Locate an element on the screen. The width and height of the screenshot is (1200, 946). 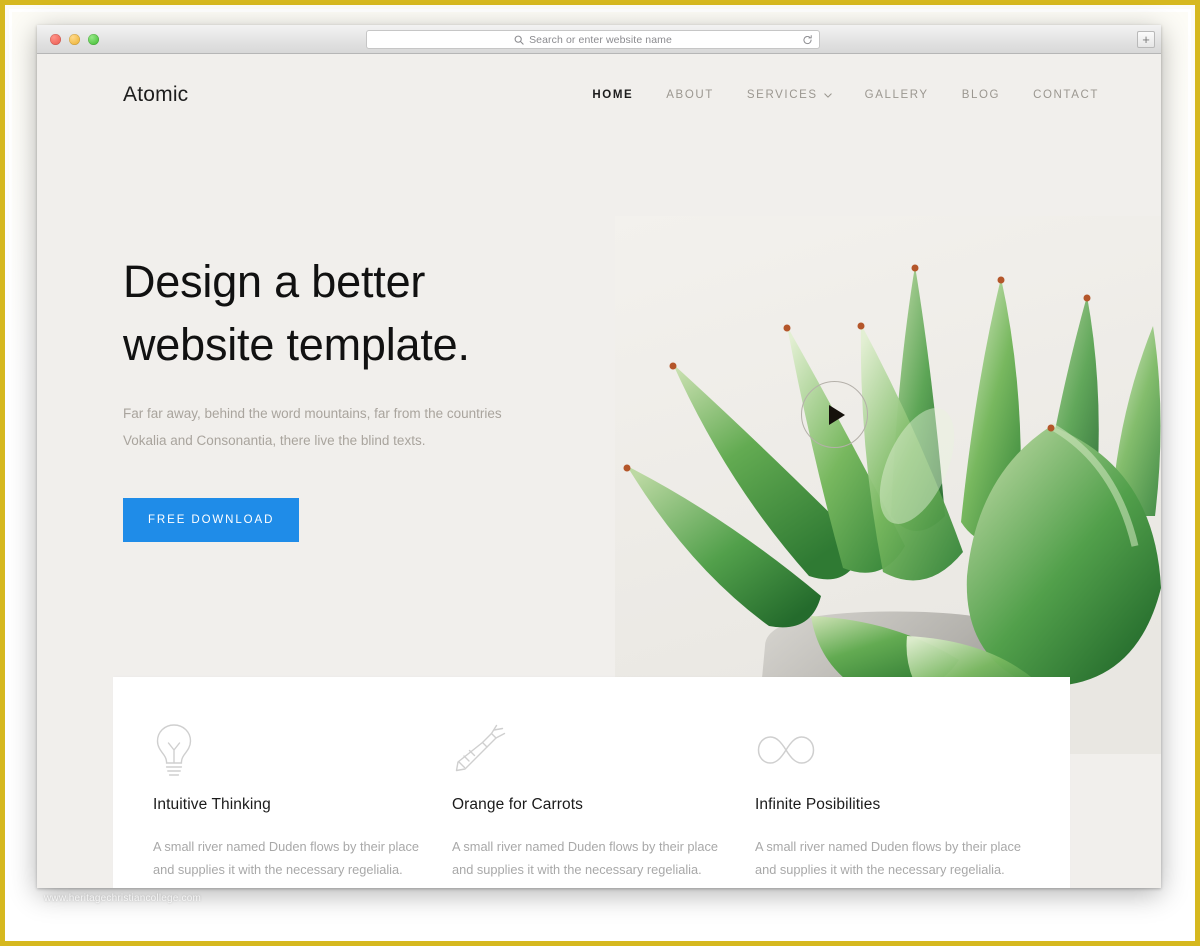
minimize-window-button is located at coordinates (74, 39).